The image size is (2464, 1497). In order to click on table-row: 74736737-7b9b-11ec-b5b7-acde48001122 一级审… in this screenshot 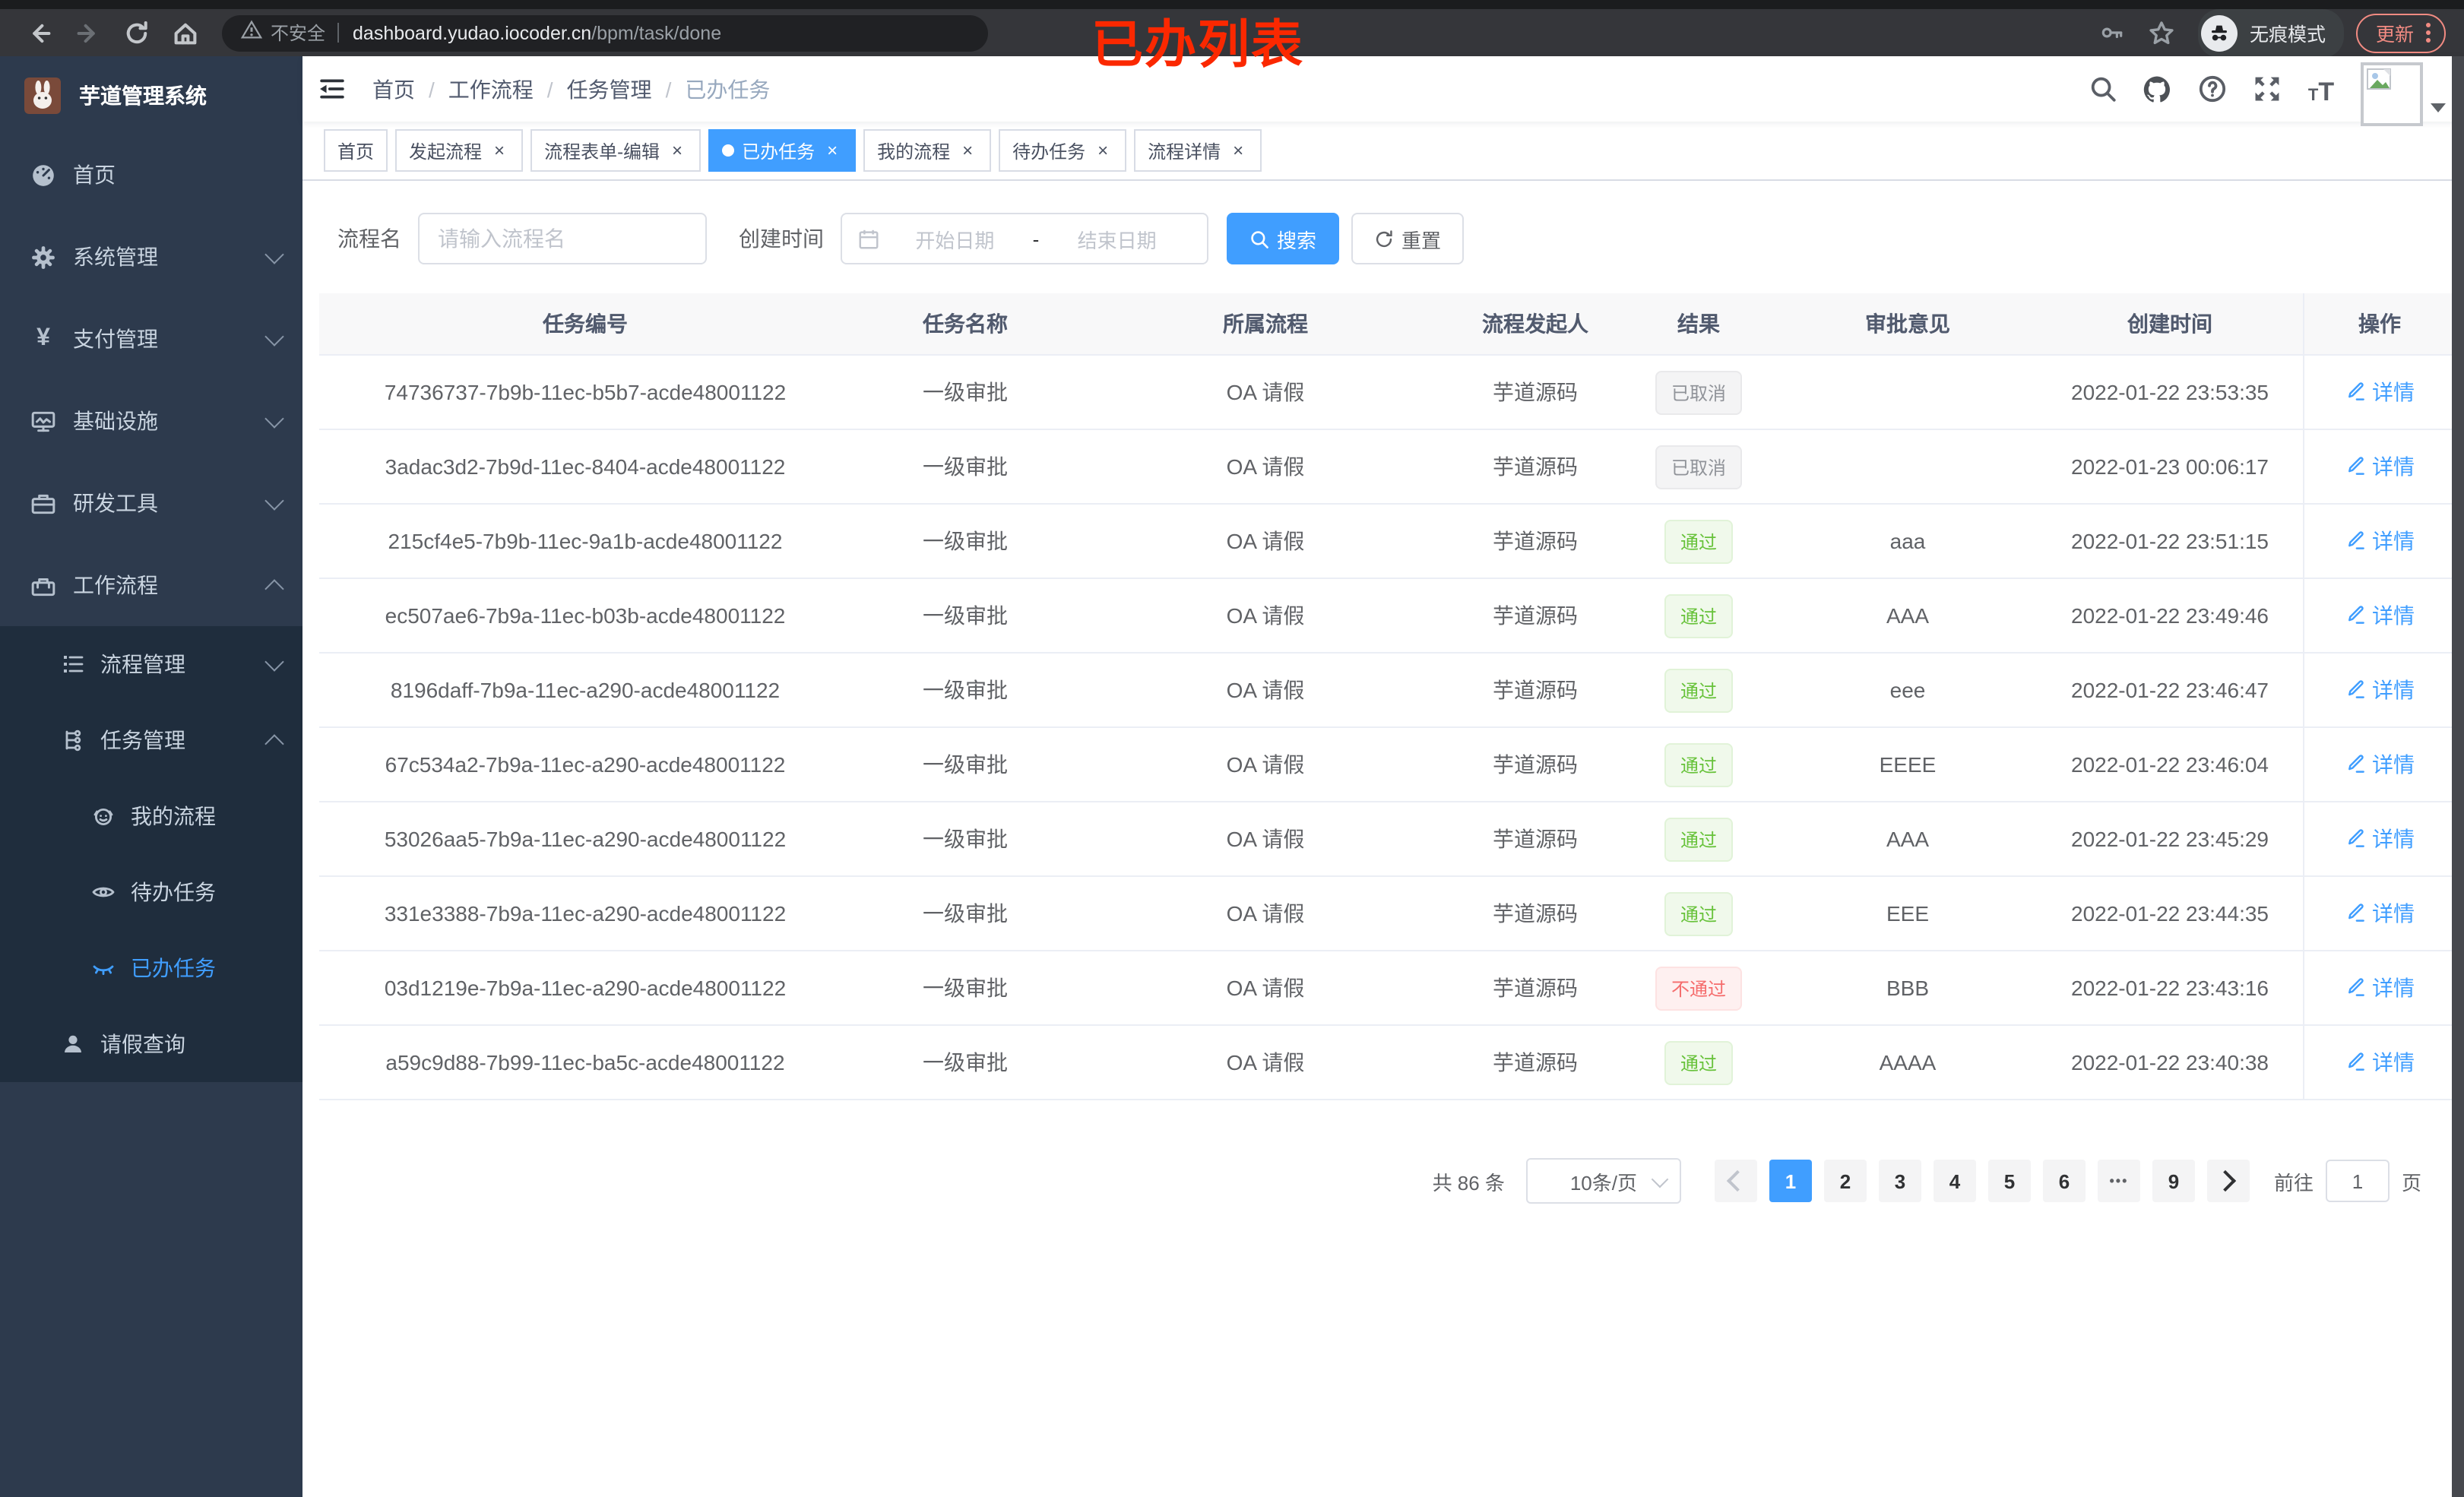, I will do `click(1387, 393)`.